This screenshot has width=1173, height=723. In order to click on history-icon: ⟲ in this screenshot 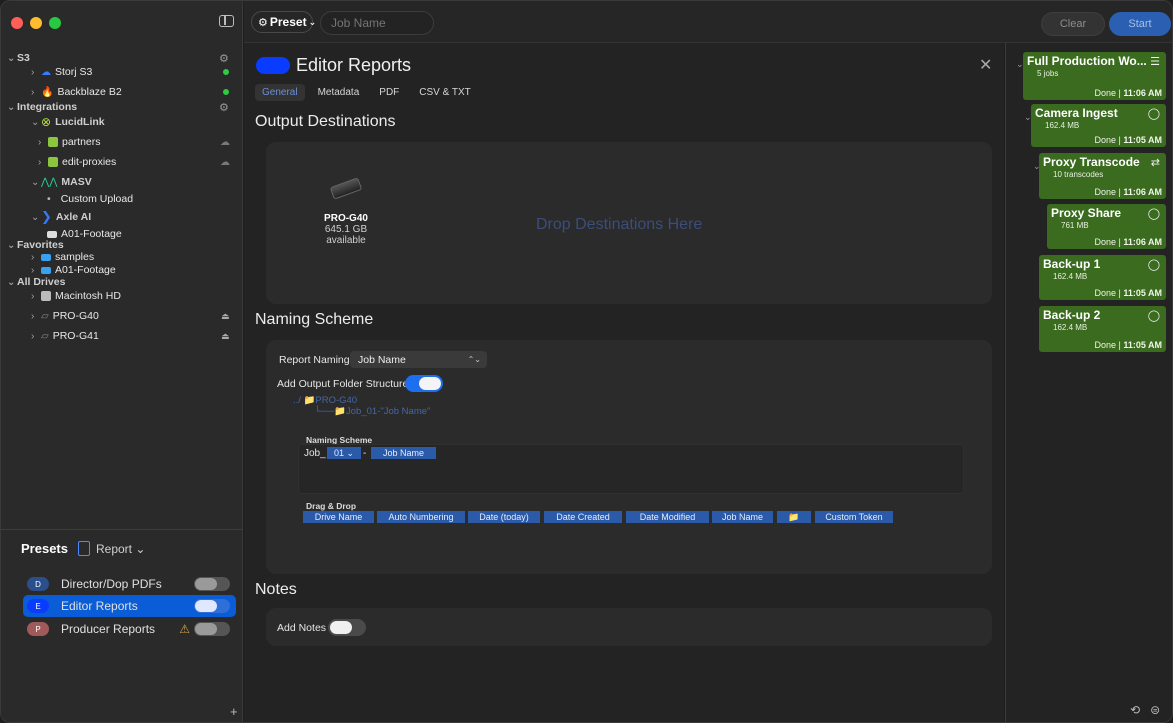, I will do `click(1135, 710)`.